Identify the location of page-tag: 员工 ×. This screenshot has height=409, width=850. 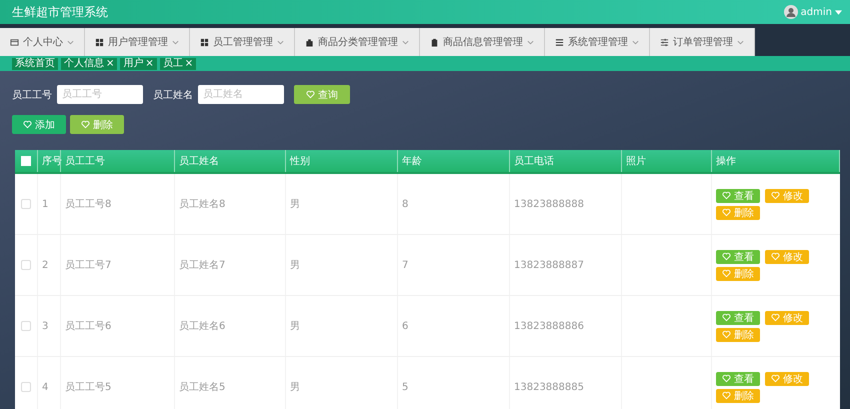
(178, 64).